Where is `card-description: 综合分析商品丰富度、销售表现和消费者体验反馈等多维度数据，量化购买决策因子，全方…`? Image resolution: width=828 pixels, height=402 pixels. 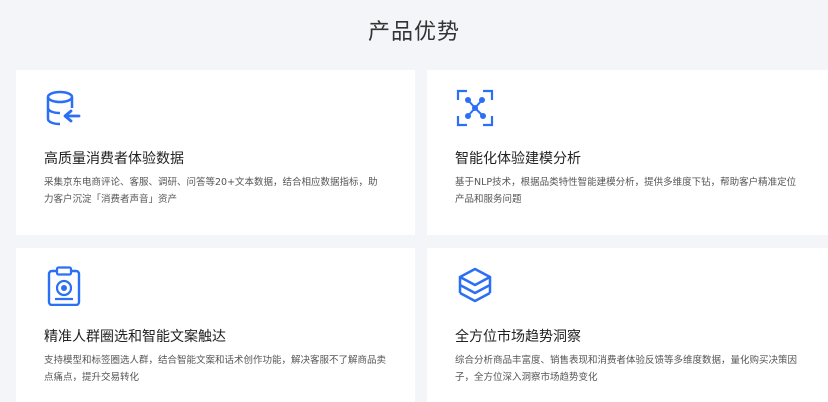
card-description: 综合分析商品丰富度、销售表现和消费者体验反馈等多维度数据，量化购买决策因子，全方… is located at coordinates (626, 369).